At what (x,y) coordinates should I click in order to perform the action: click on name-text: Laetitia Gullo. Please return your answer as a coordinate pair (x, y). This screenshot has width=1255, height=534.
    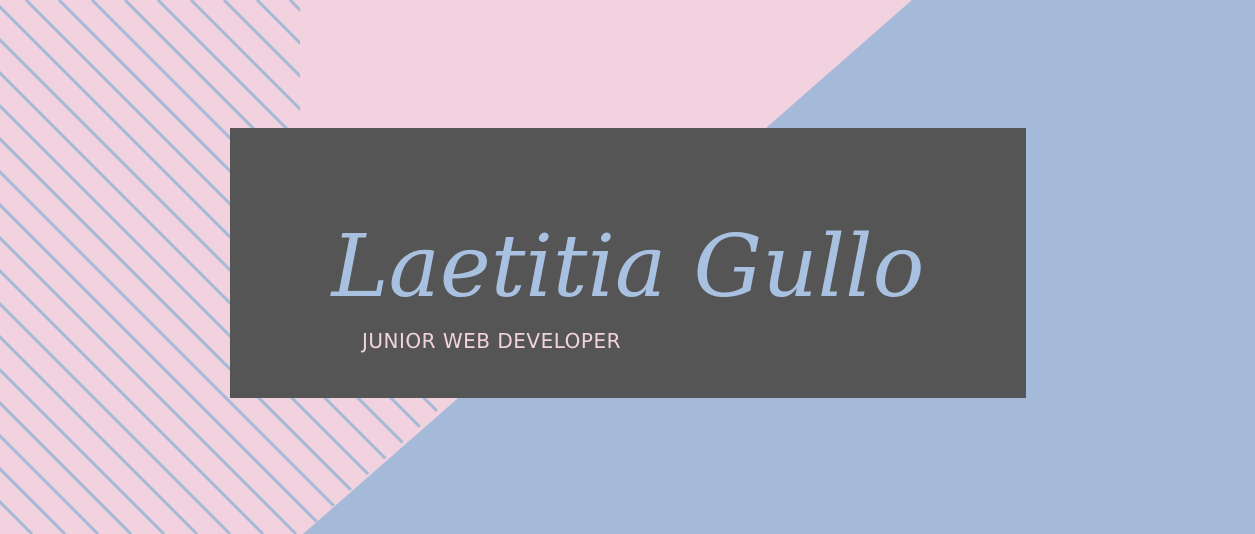
    Looking at the image, I should click on (627, 267).